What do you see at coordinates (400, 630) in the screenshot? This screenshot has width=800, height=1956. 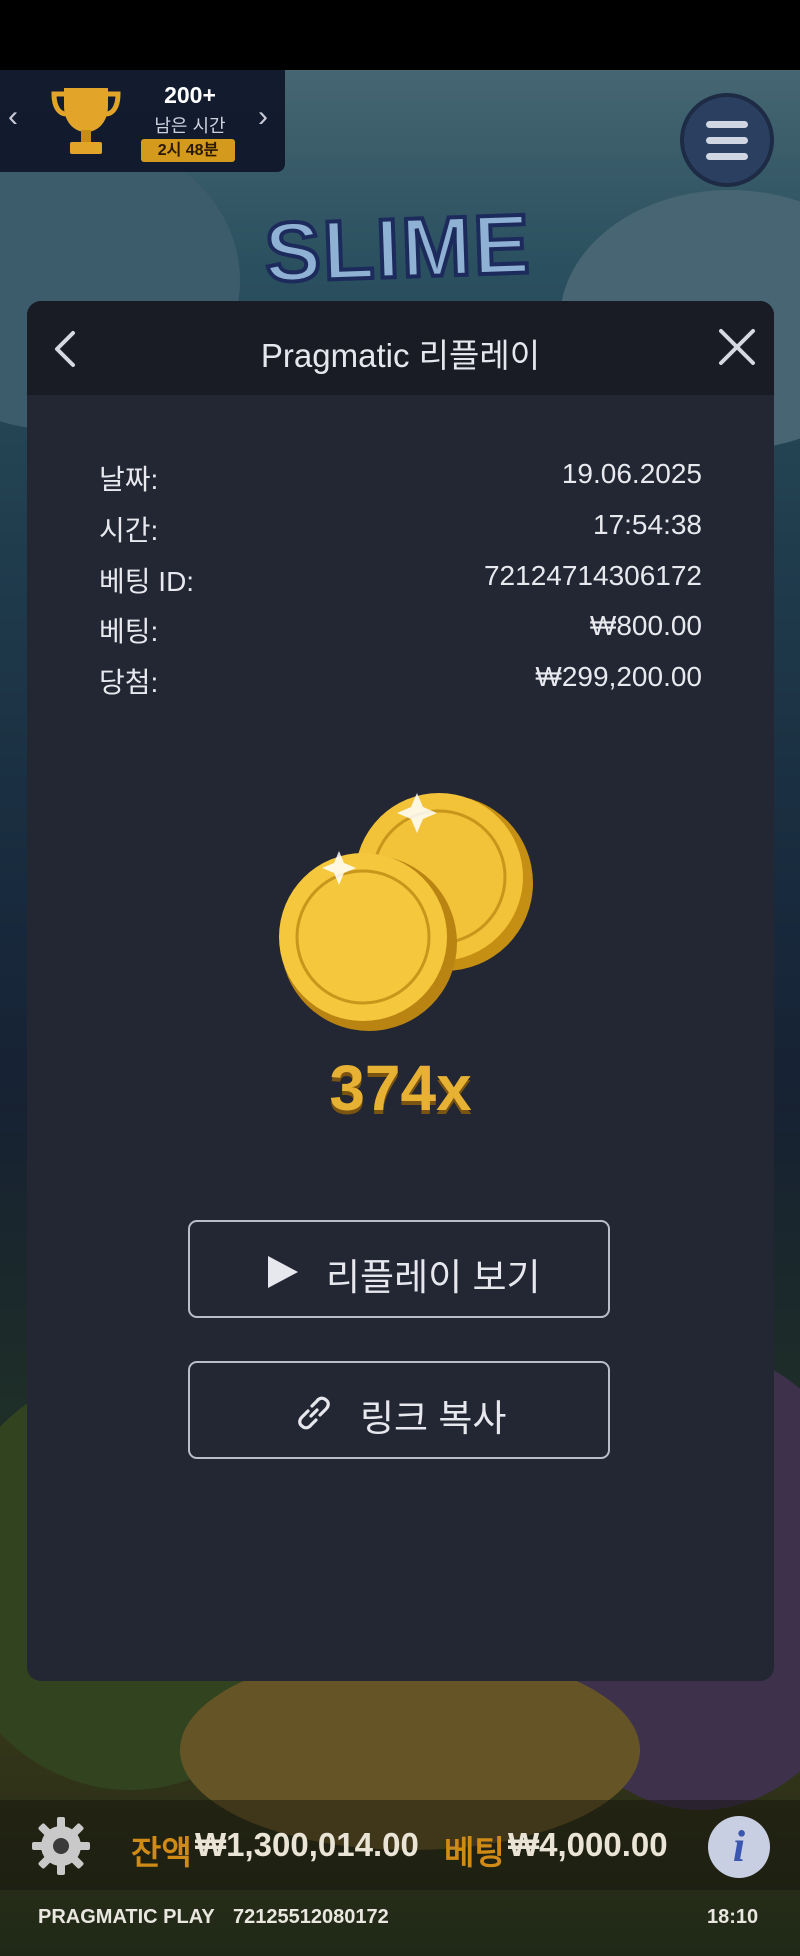 I see `detail-row-bet: 베팅: ₩800.00` at bounding box center [400, 630].